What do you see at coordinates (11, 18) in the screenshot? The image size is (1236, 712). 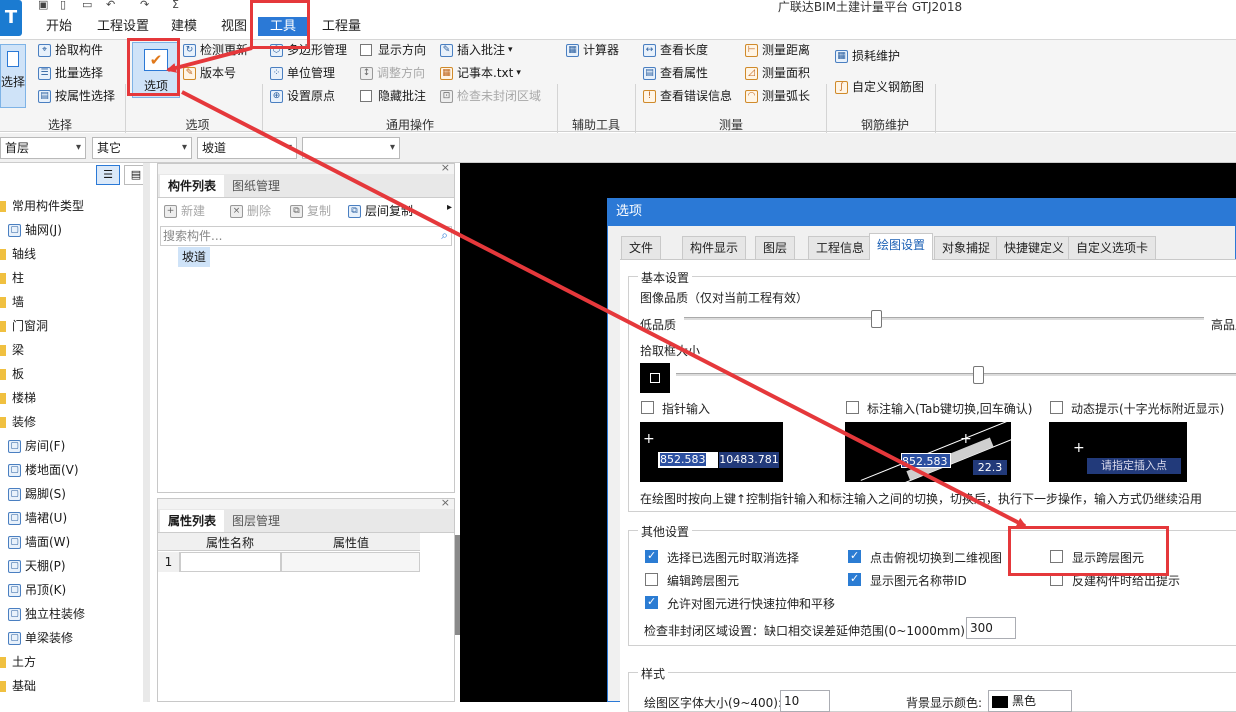 I see `app-logo-icon: T` at bounding box center [11, 18].